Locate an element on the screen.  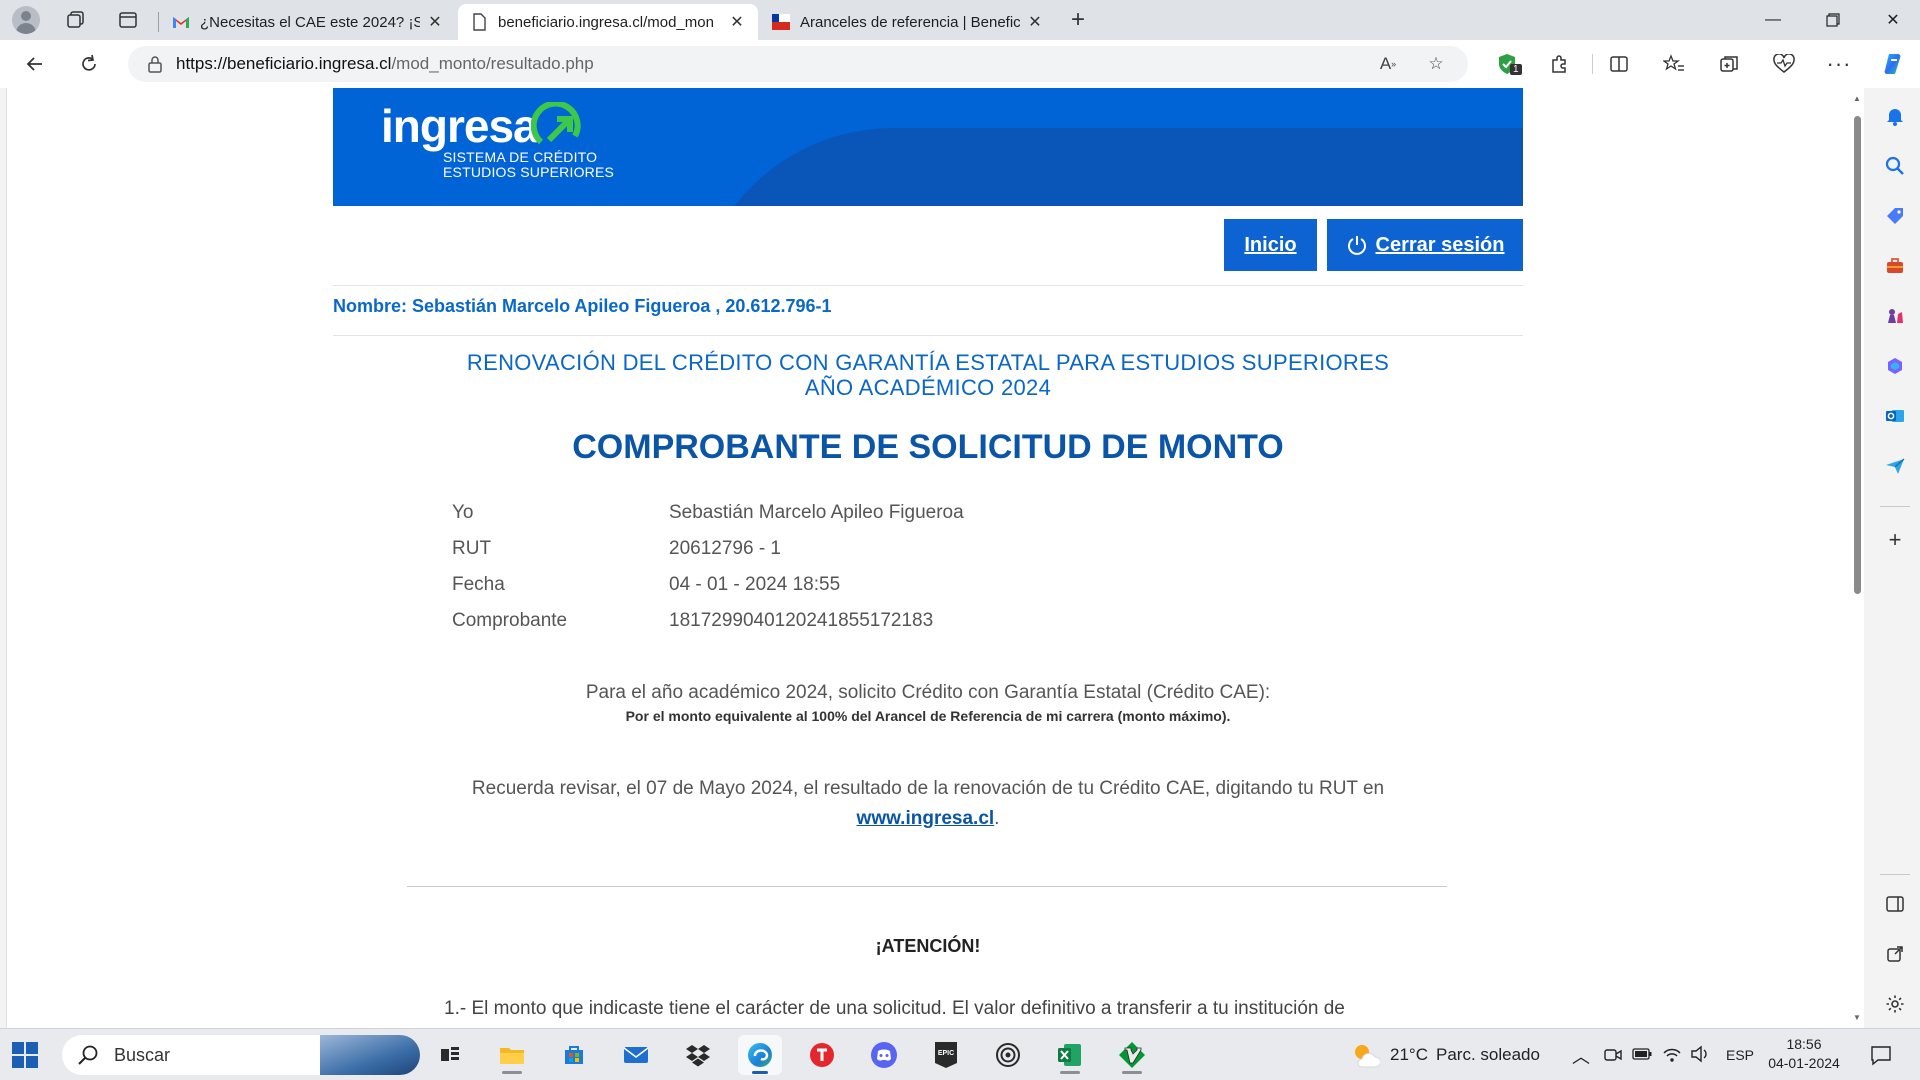
hide-sidebar-icon is located at coordinates (1895, 904).